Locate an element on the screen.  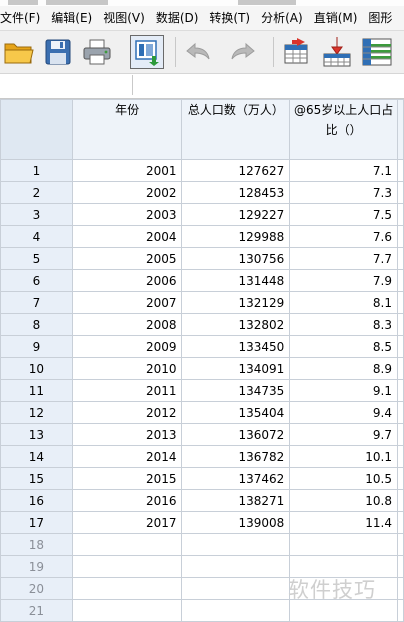
corner-cell is located at coordinates (36, 129).